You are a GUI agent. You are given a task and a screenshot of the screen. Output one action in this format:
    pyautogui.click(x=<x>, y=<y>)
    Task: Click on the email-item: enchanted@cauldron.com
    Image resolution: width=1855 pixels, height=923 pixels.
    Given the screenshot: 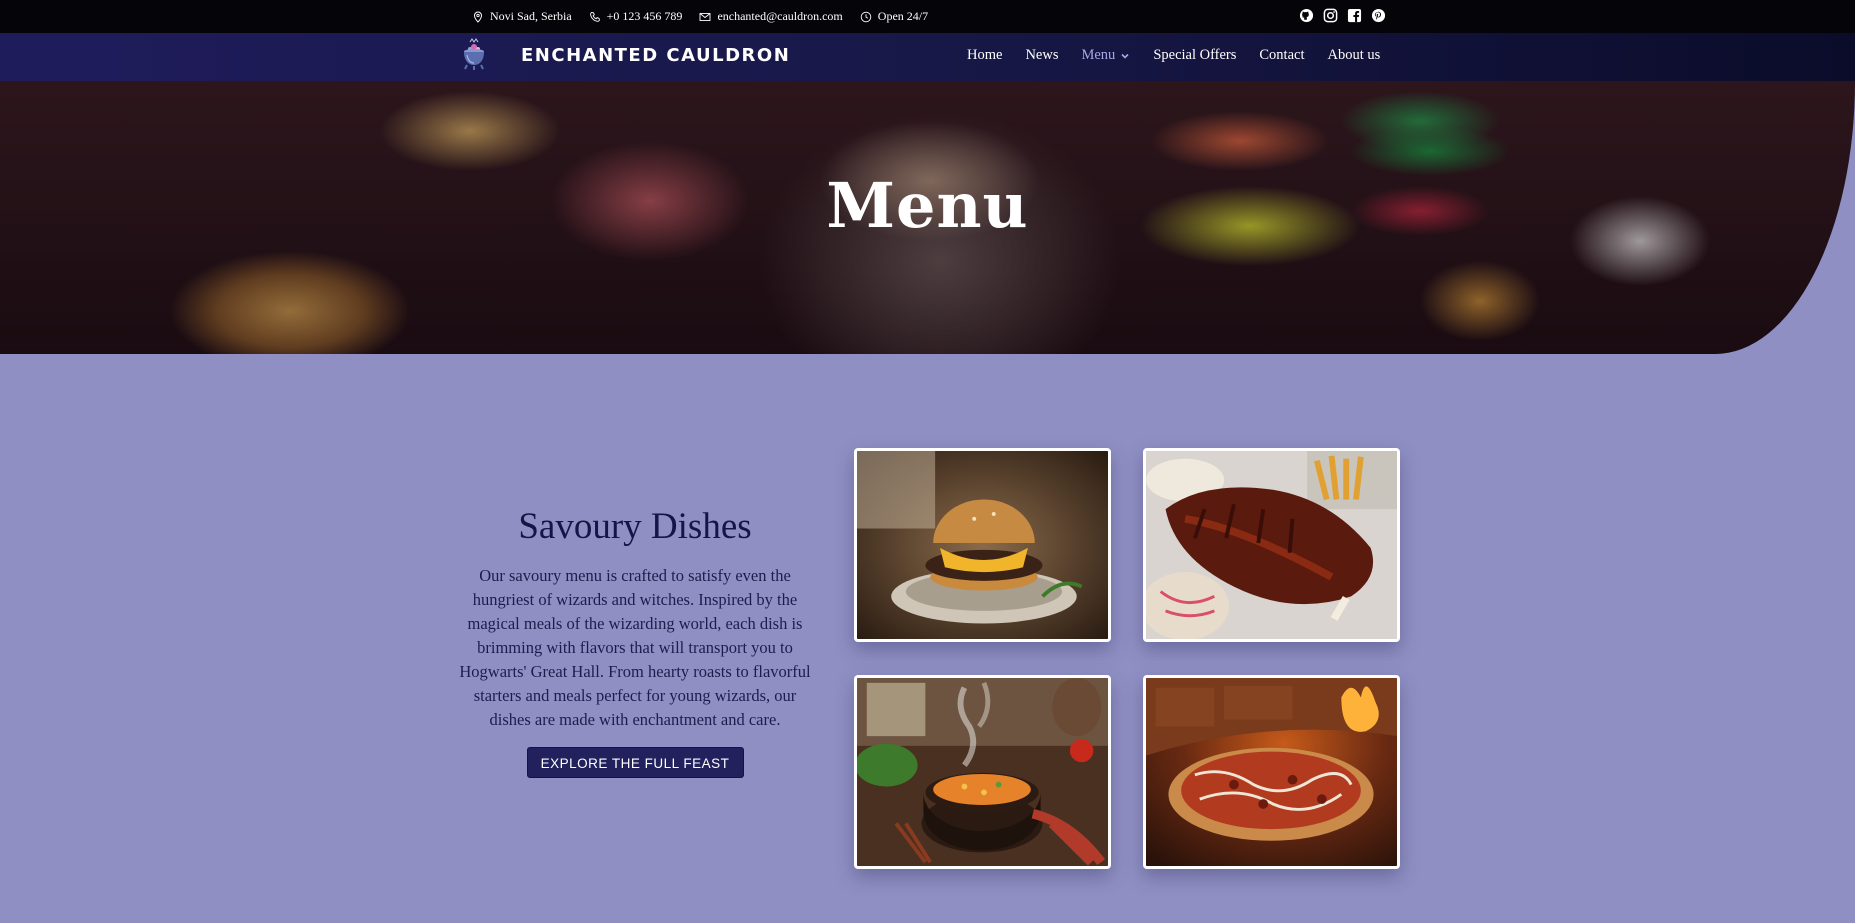 What is the action you would take?
    pyautogui.click(x=771, y=16)
    